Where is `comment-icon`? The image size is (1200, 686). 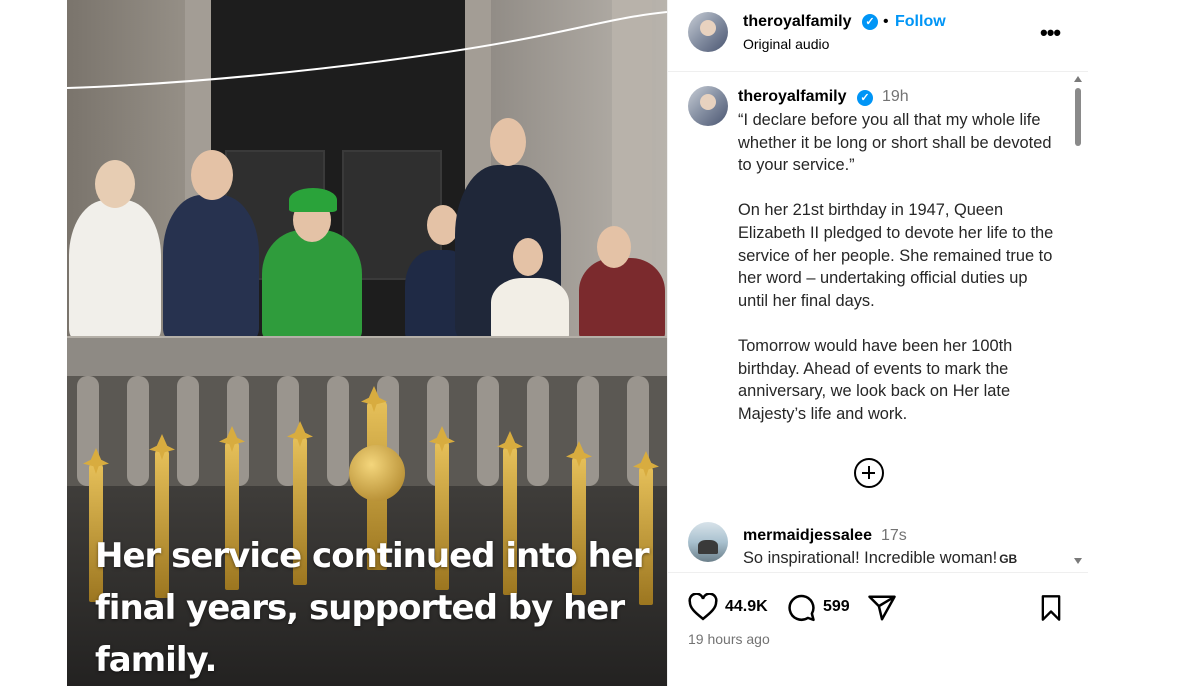 comment-icon is located at coordinates (801, 608).